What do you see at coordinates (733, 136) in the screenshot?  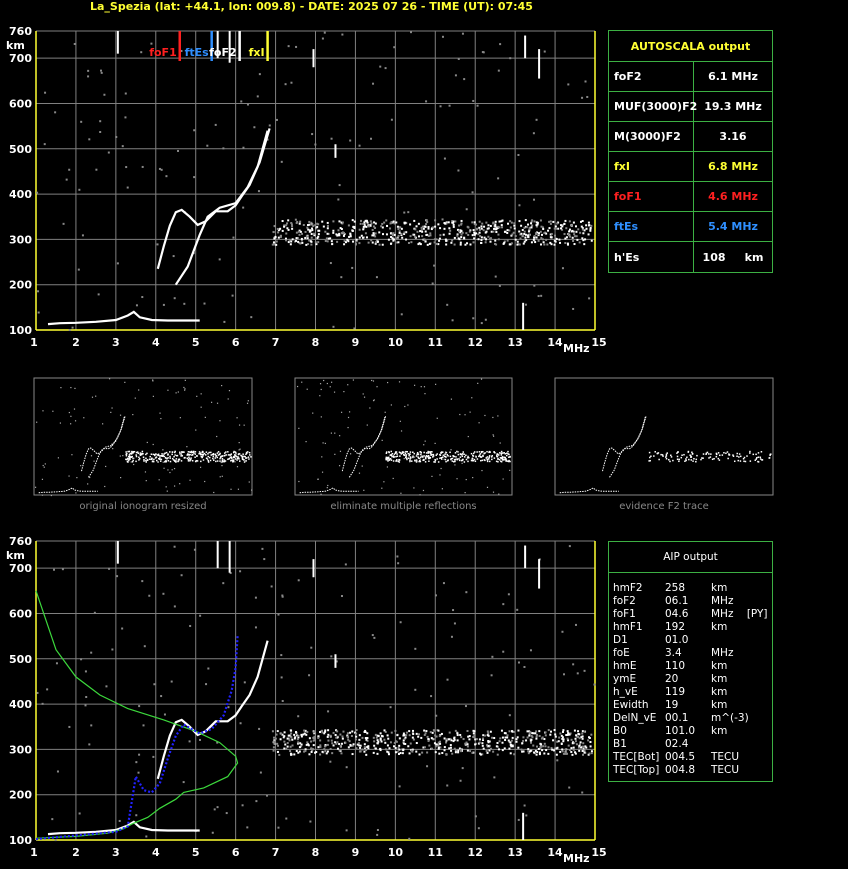 I see `autoscala-value: 3.16` at bounding box center [733, 136].